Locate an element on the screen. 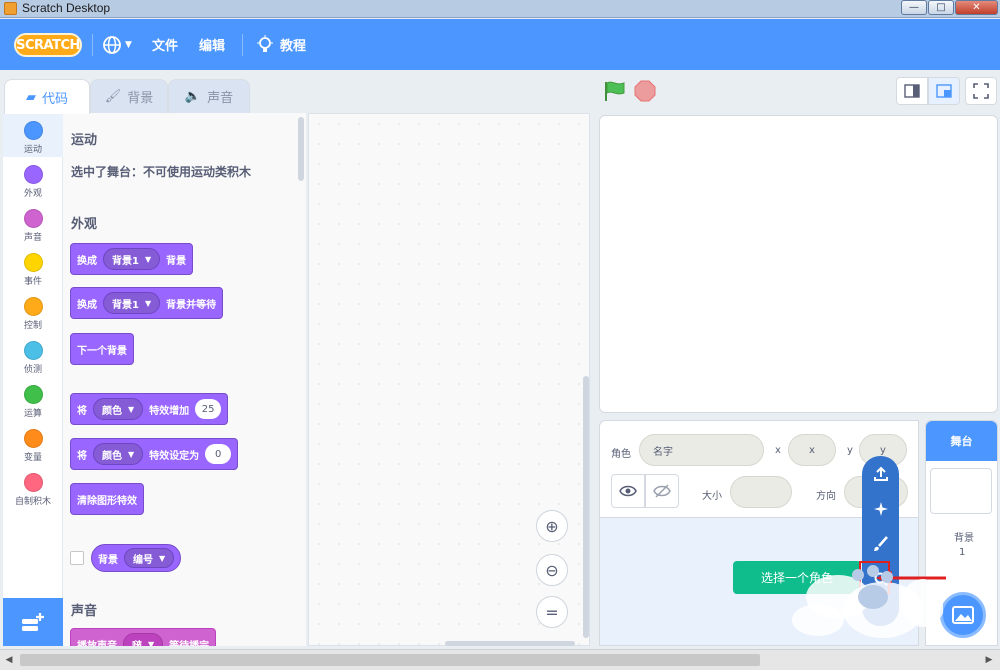 This screenshot has width=1000, height=670. change-effect-block: 将 颜色 ▼ 特效增加 25 is located at coordinates (149, 409).